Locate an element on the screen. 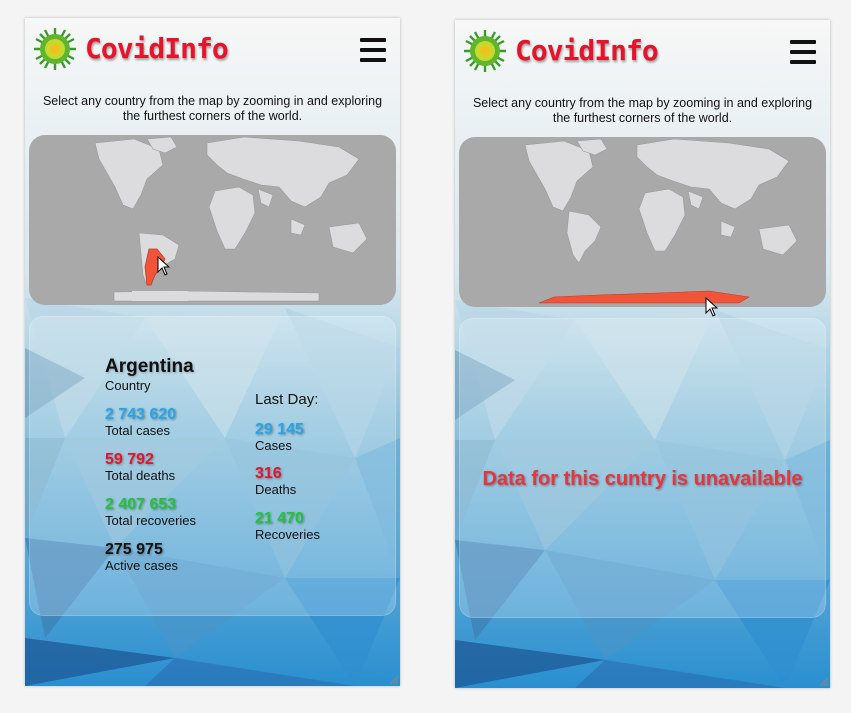 The height and width of the screenshot is (713, 851). last-day-deaths-stat: 316 Deaths is located at coordinates (275, 481).